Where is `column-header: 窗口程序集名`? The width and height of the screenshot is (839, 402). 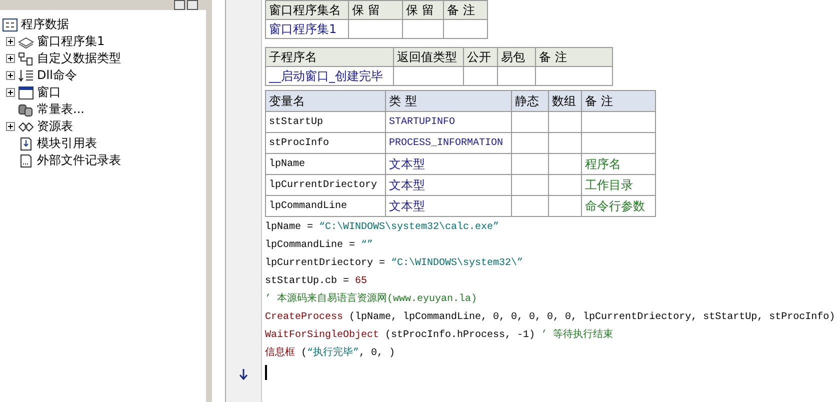 column-header: 窗口程序集名 is located at coordinates (307, 10).